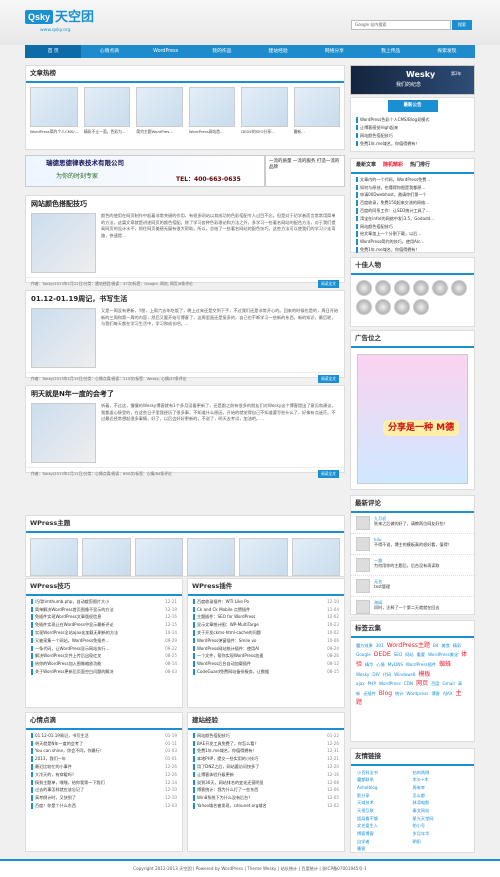  I want to click on list-item: WordPress弹窗插件：Smile vo 10-06, so click(266, 640).